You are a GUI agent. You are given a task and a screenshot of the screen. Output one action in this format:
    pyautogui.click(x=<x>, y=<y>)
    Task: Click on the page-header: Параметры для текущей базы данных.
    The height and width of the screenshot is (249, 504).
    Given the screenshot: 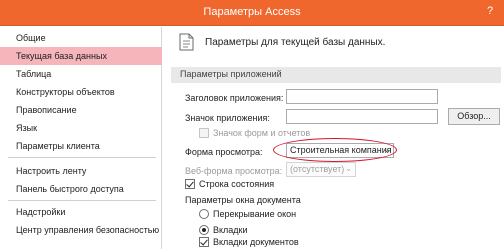 What is the action you would take?
    pyautogui.click(x=295, y=42)
    